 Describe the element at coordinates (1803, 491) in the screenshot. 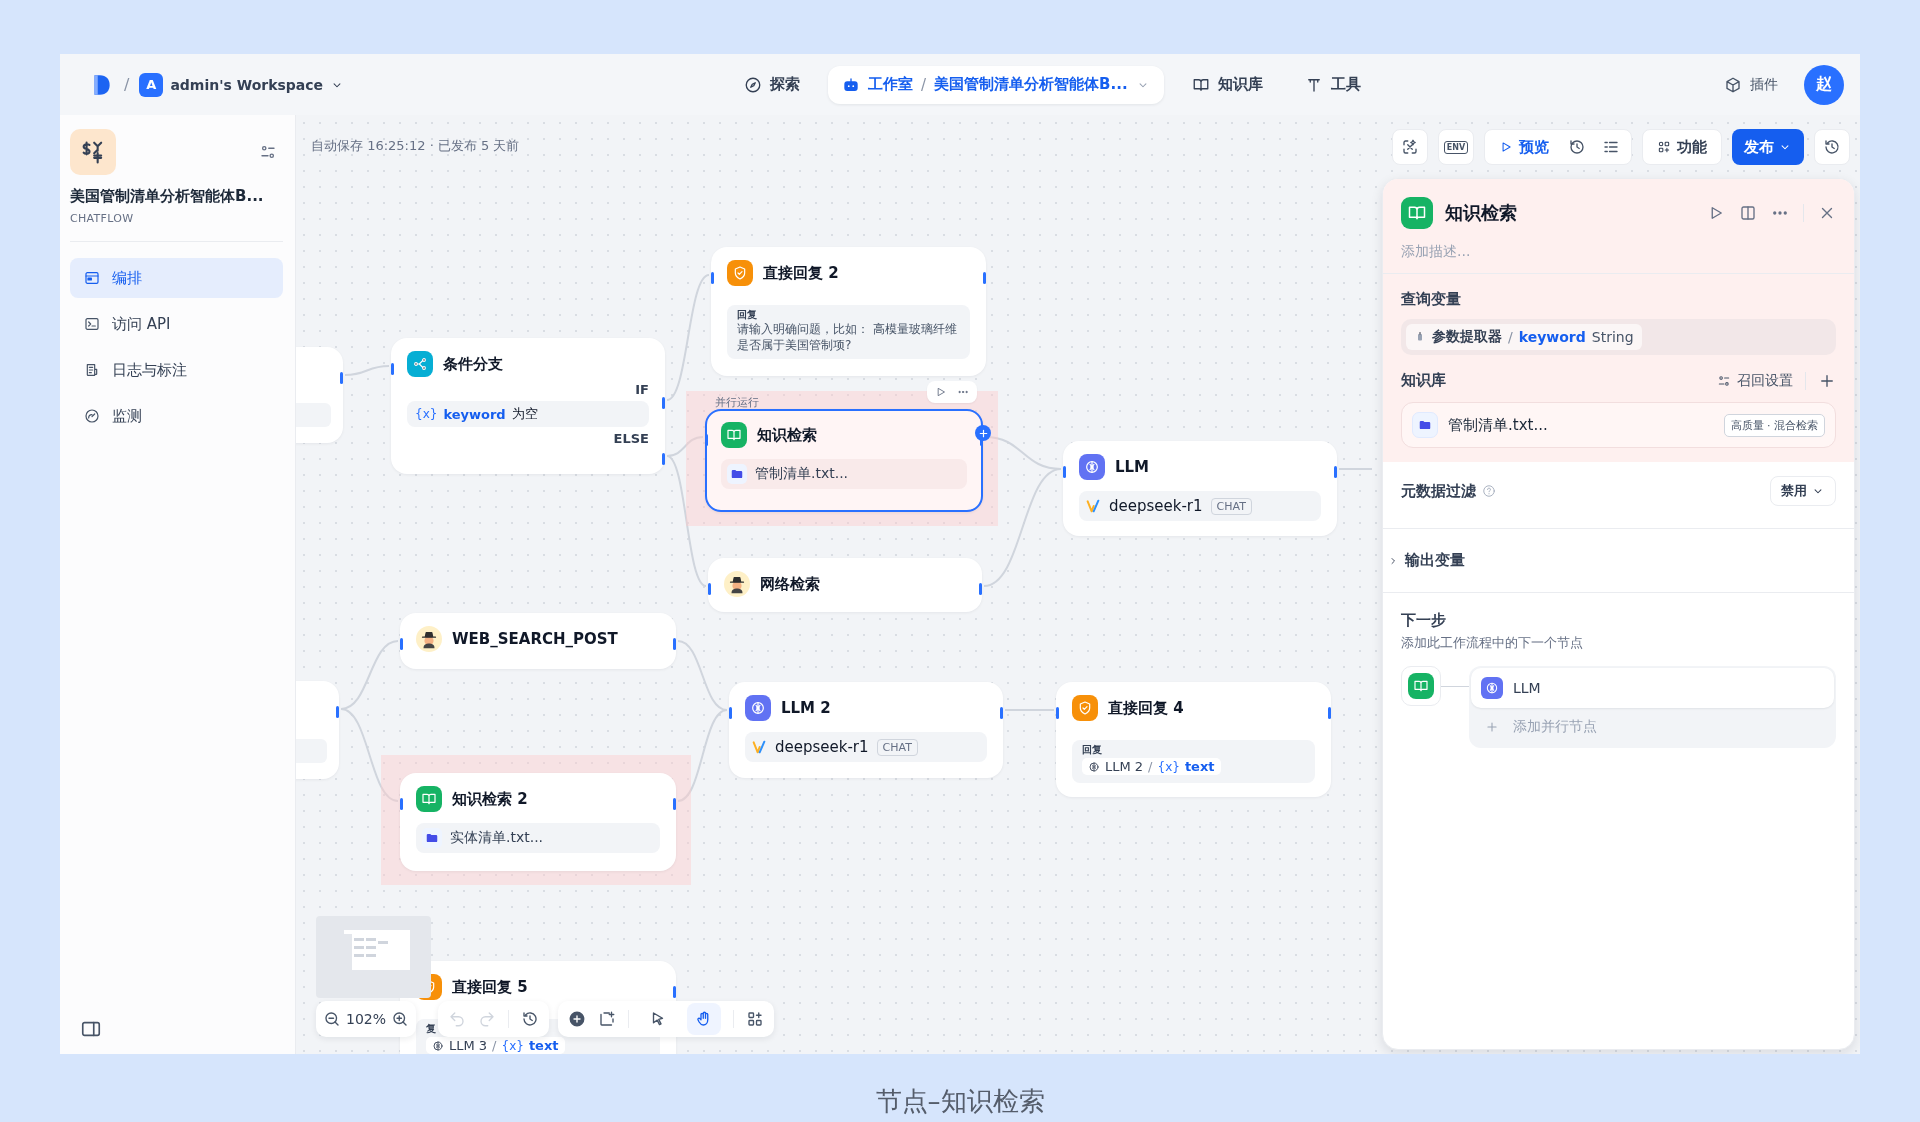

I see `metadata-filter-dropdown: 禁用` at that location.